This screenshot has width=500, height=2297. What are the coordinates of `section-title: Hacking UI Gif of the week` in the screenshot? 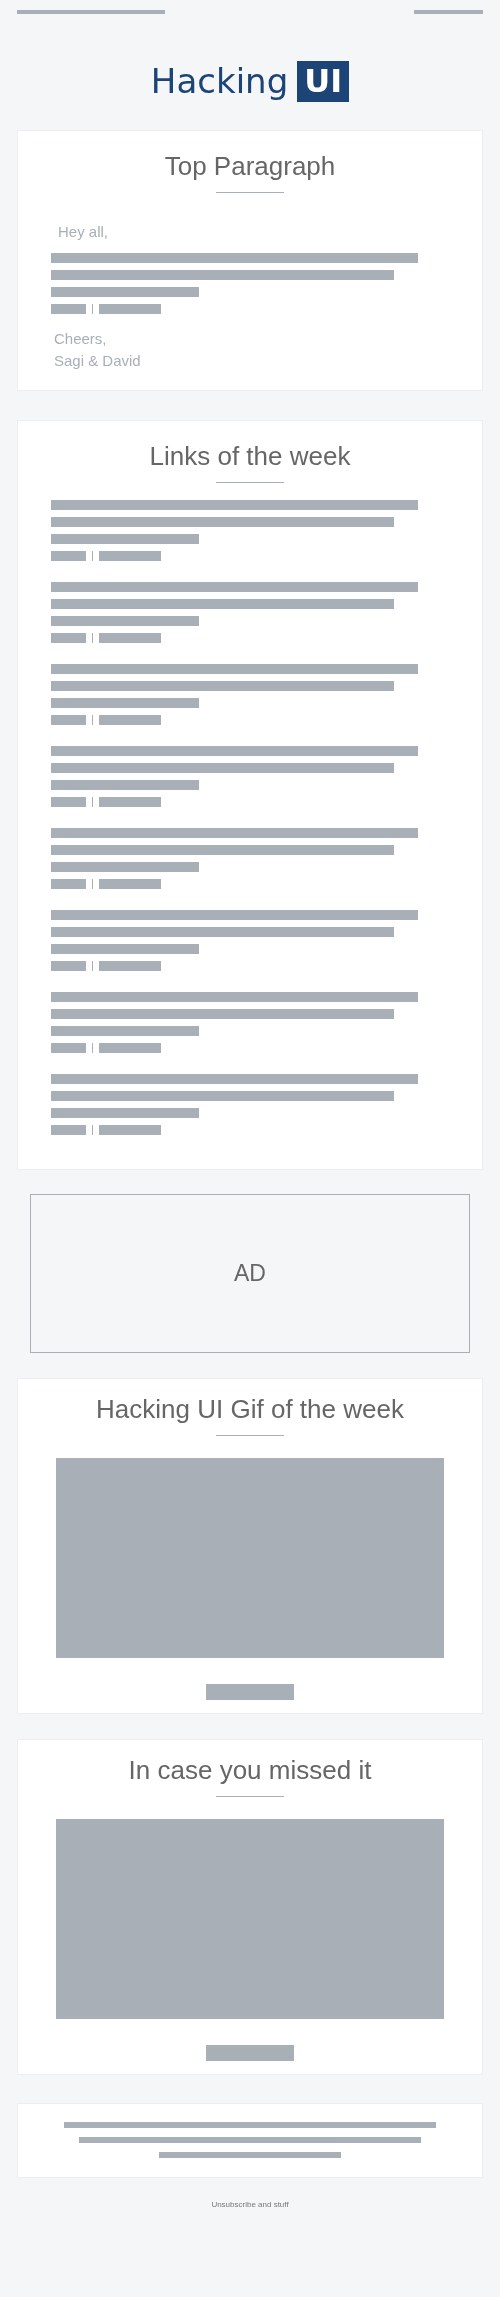 It's located at (250, 1409).